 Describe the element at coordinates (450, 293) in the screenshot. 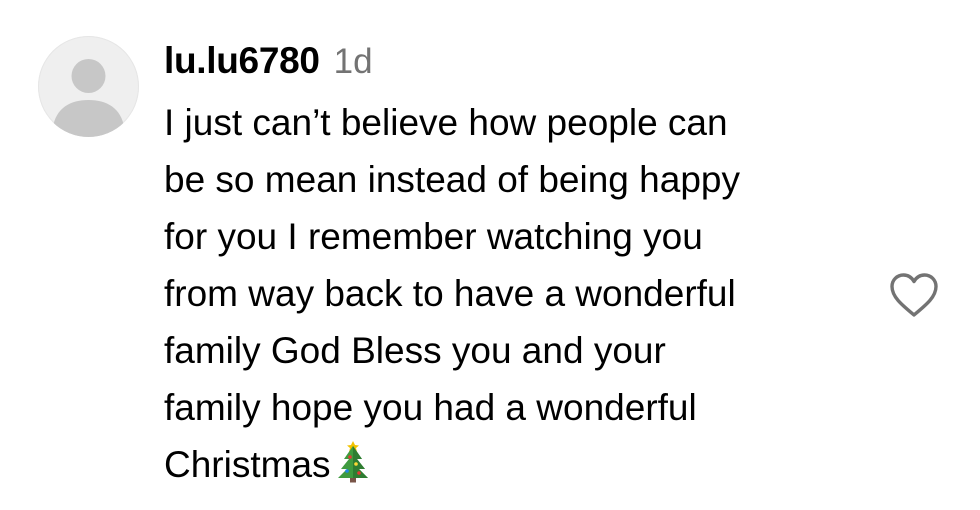

I see `comment-text-line: from way back to have a wonderful` at that location.